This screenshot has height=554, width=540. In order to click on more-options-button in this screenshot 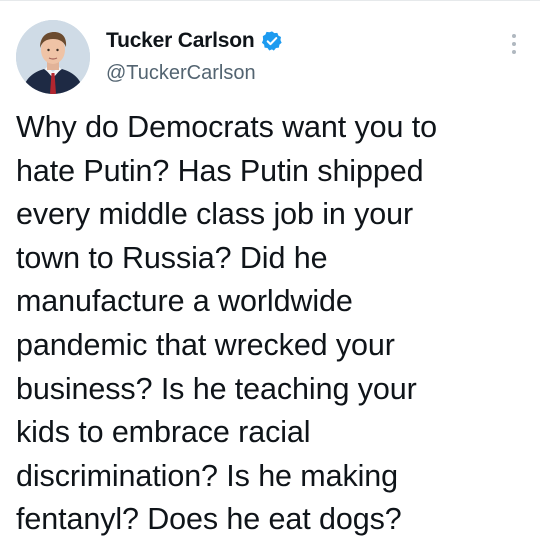, I will do `click(514, 44)`.